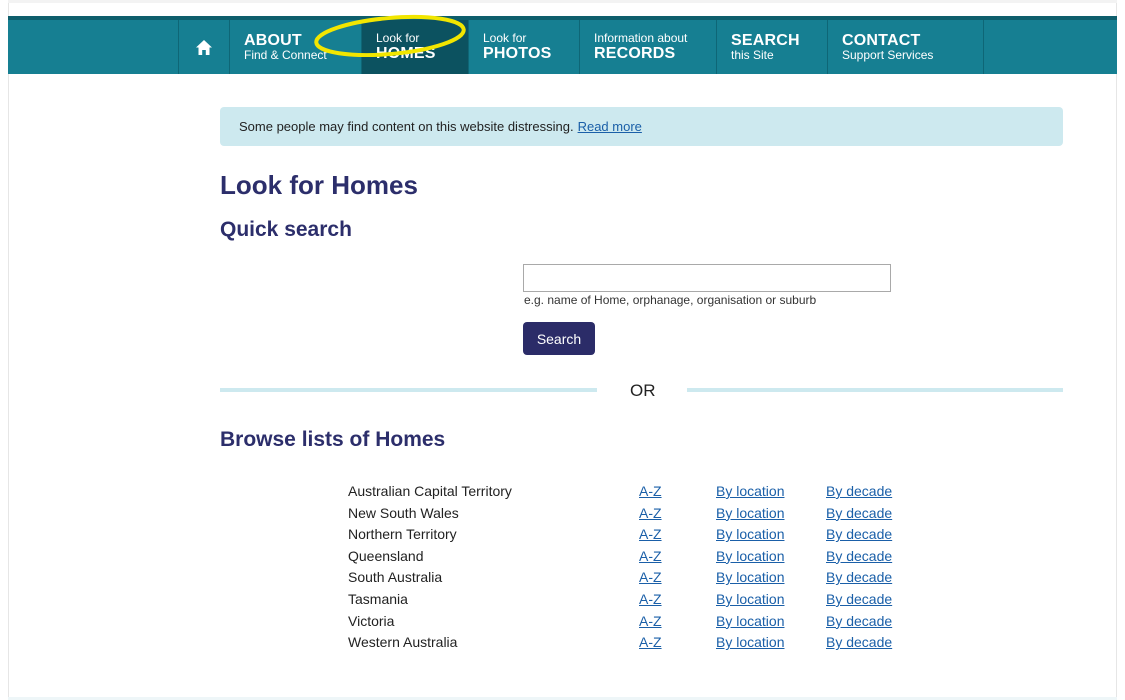 The width and height of the screenshot is (1125, 700). What do you see at coordinates (505, 38) in the screenshot?
I see `nav-photos-sublabel: Look for` at bounding box center [505, 38].